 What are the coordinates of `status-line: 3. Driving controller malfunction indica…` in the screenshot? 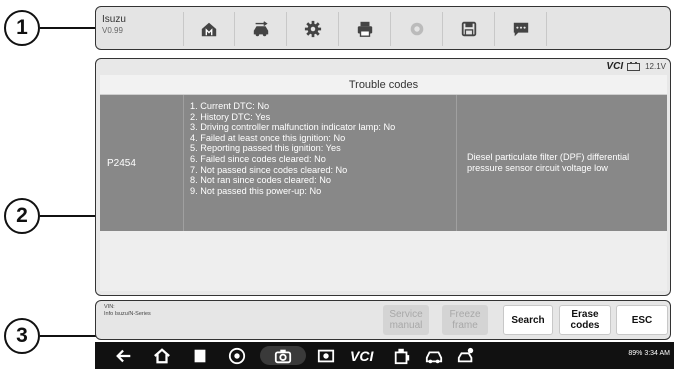 It's located at (293, 127).